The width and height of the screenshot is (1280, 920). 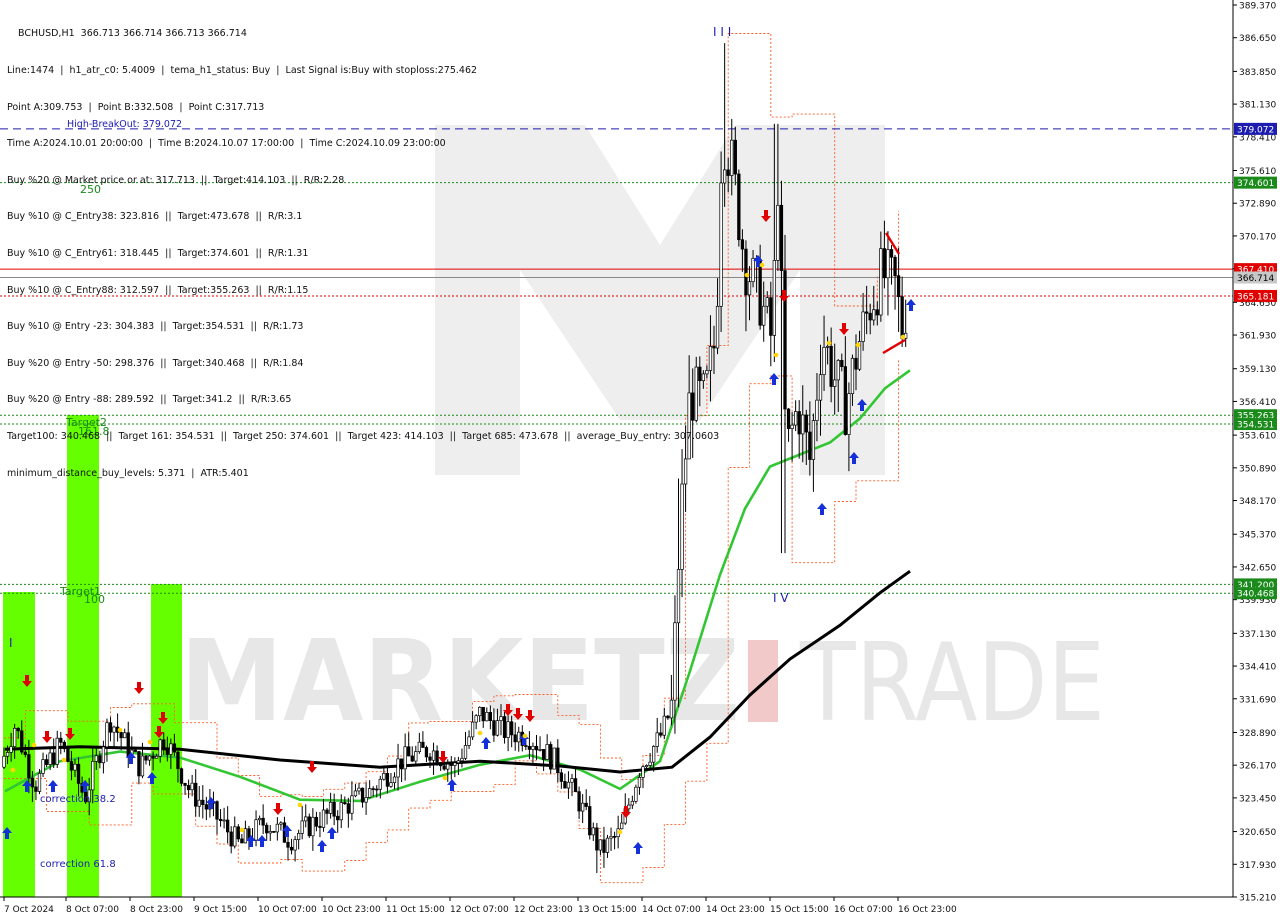 What do you see at coordinates (1257, 39) in the screenshot?
I see `y-tick-label: 386.650` at bounding box center [1257, 39].